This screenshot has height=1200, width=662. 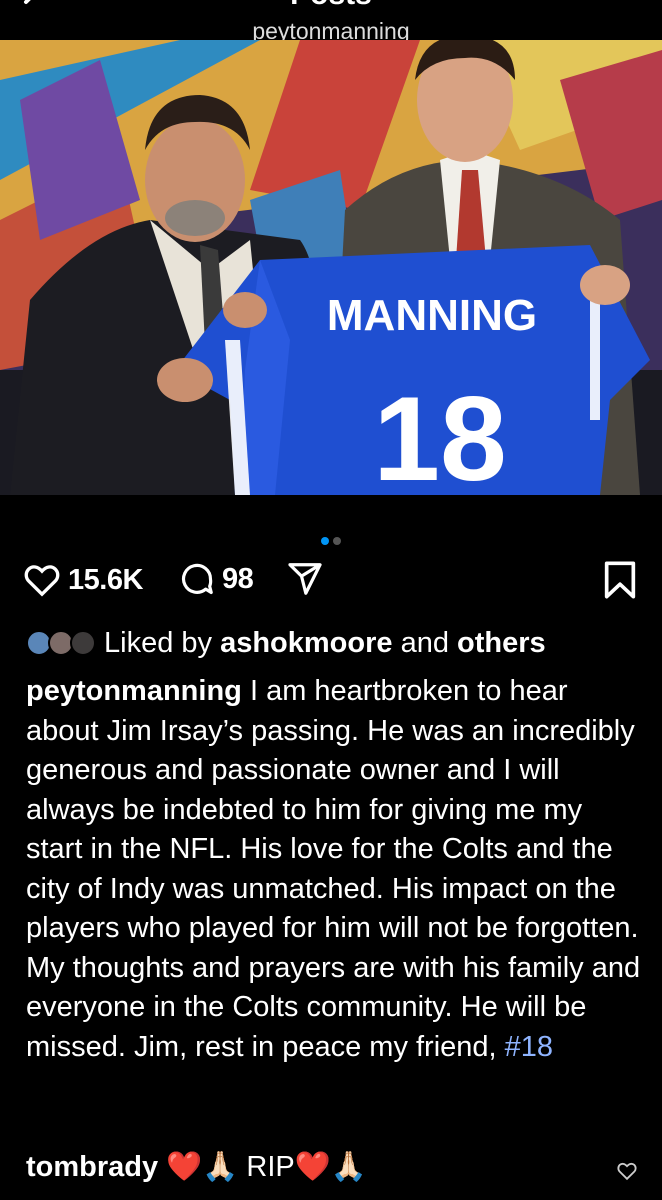 What do you see at coordinates (439, 433) in the screenshot?
I see `jersey-number: 18` at bounding box center [439, 433].